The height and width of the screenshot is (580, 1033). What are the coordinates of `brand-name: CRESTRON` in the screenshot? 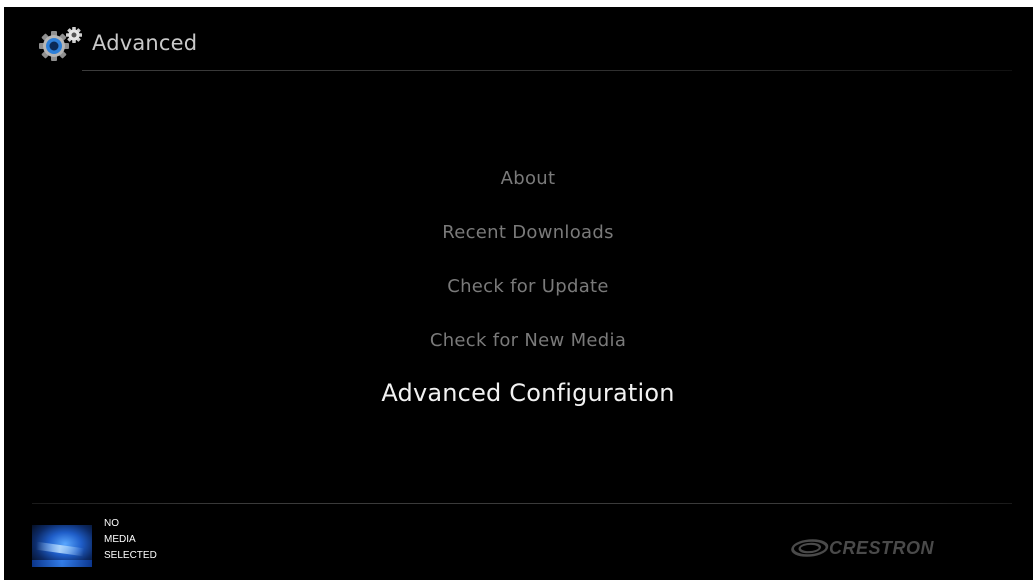 It's located at (882, 548).